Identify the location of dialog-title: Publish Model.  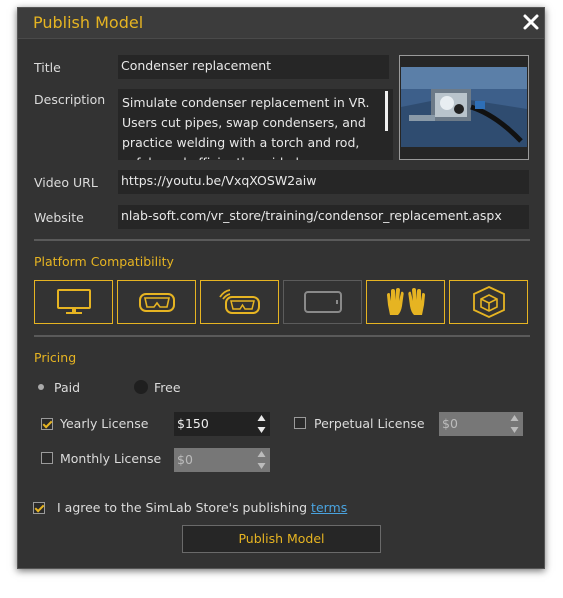
(88, 22).